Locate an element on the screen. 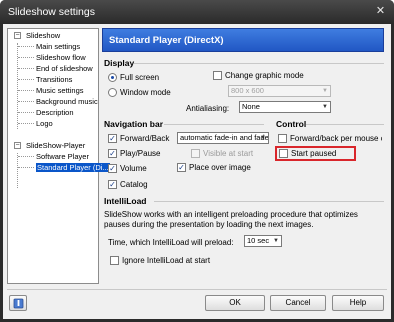 Image resolution: width=394 pixels, height=322 pixels. tree-item-label: Logo is located at coordinates (44, 123).